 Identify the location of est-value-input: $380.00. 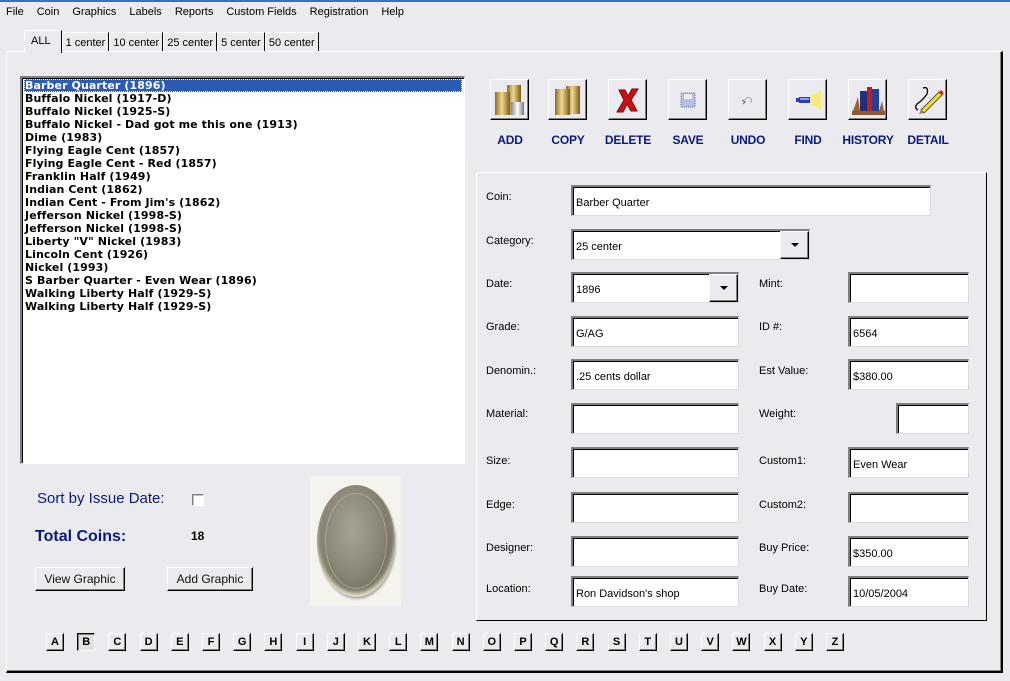
(908, 374).